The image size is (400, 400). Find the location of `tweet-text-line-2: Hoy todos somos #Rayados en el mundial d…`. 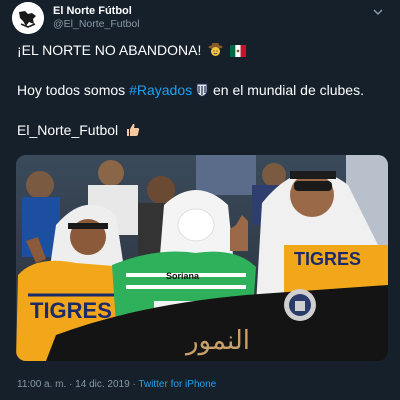

tweet-text-line-2: Hoy todos somos #Rayados en el mundial d… is located at coordinates (190, 91).